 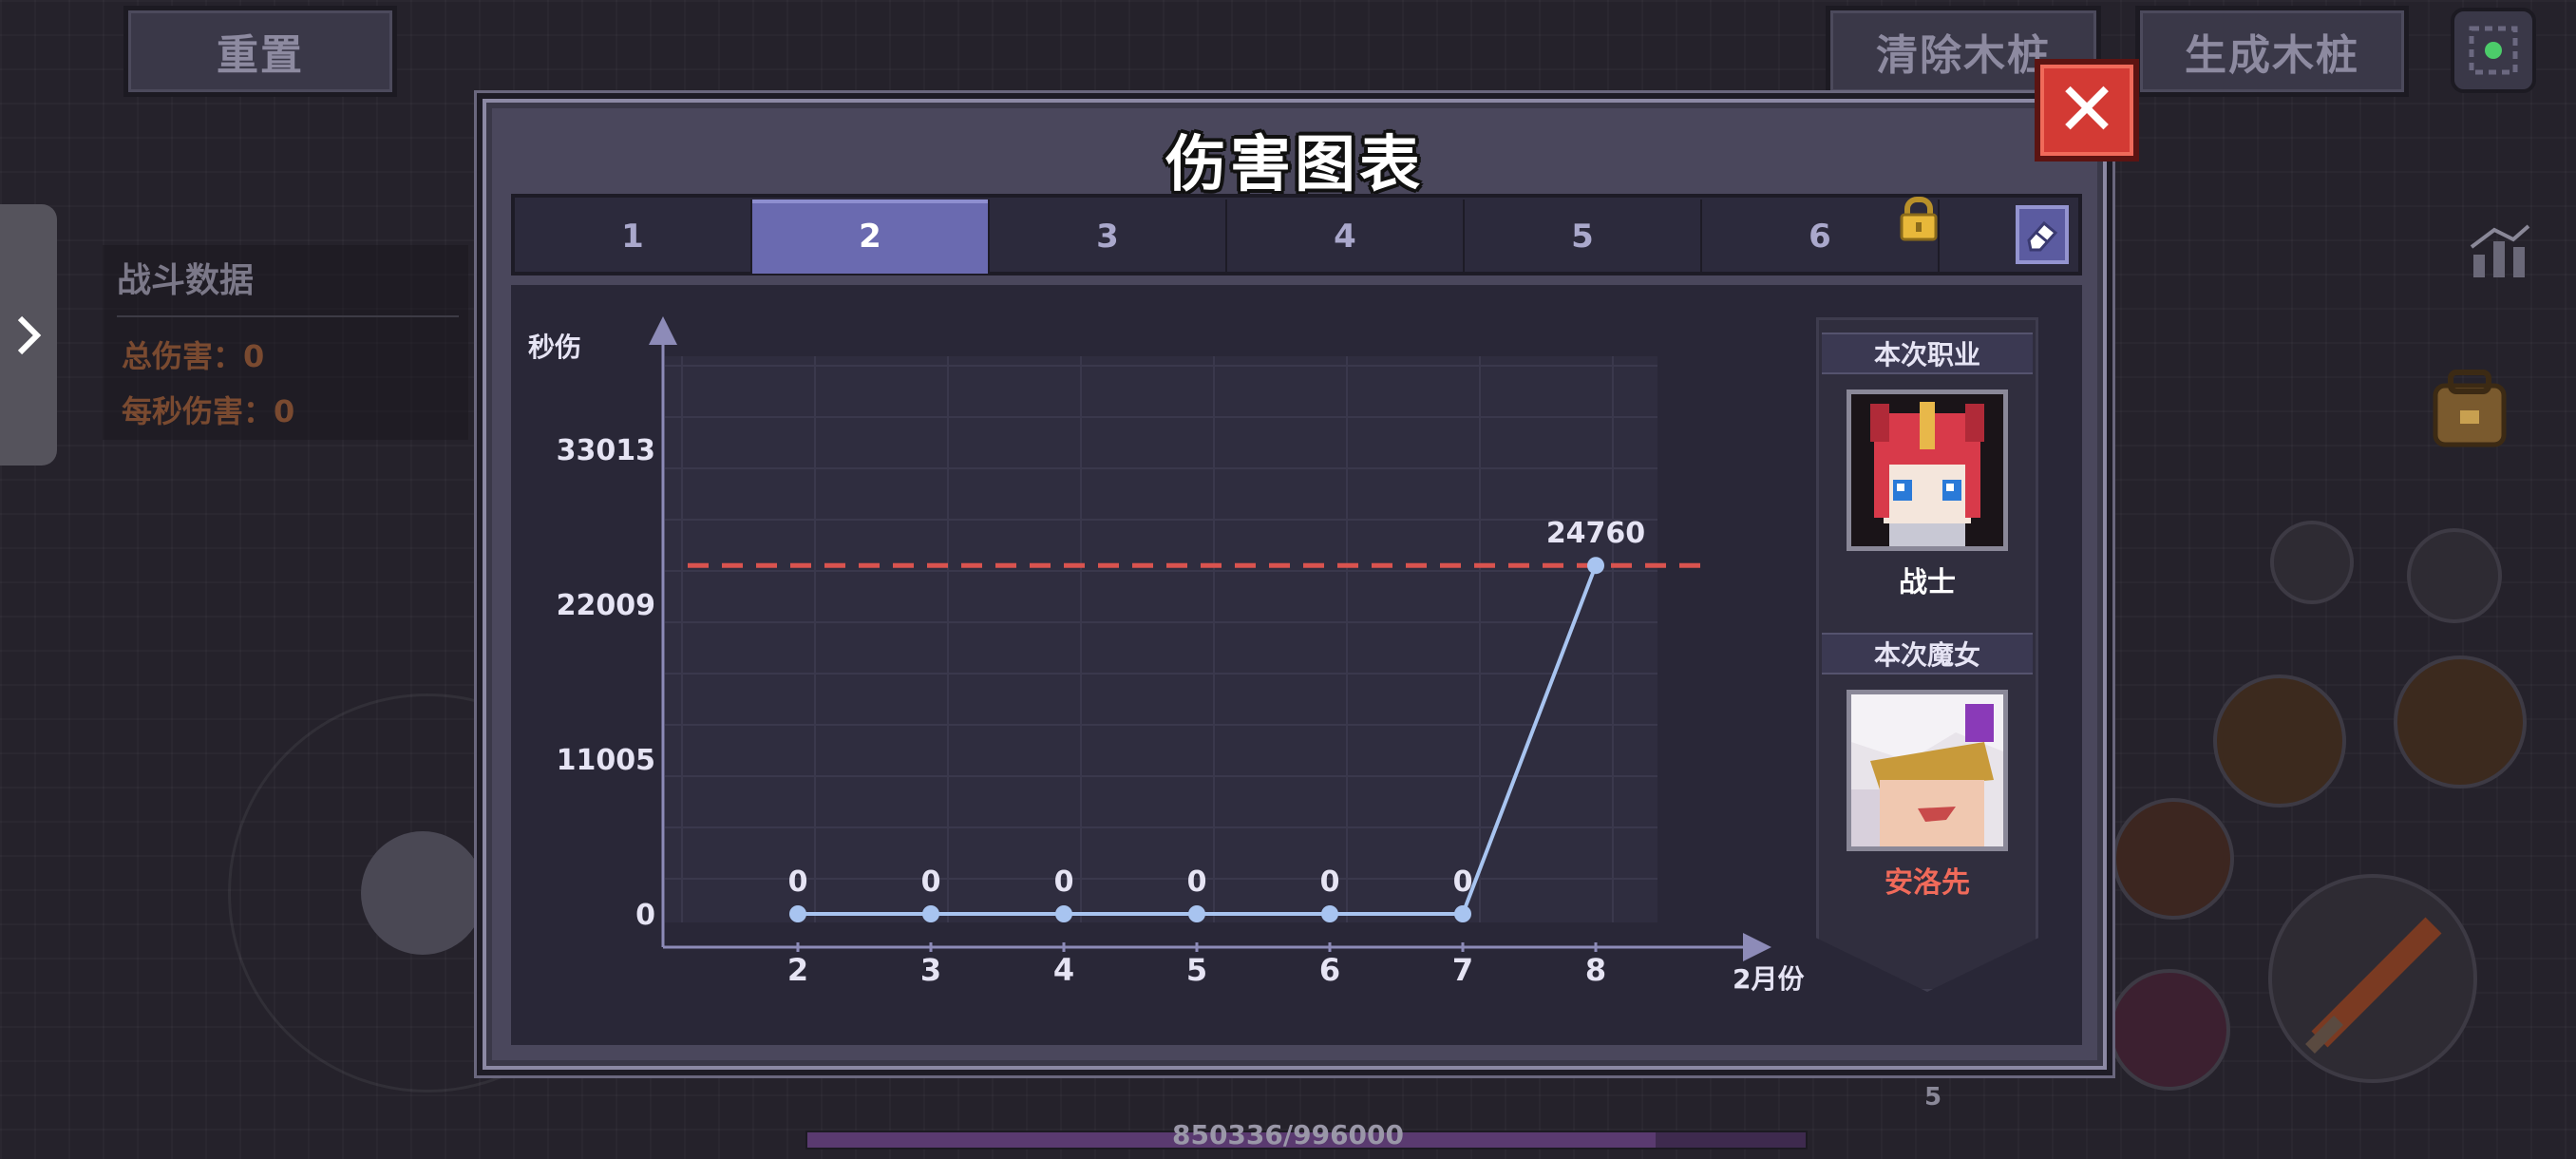 I want to click on tab-4: 4, so click(x=1346, y=237).